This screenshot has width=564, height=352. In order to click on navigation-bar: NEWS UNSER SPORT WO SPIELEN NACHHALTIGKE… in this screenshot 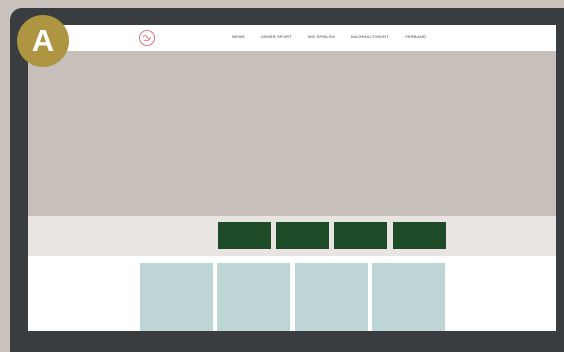, I will do `click(292, 38)`.